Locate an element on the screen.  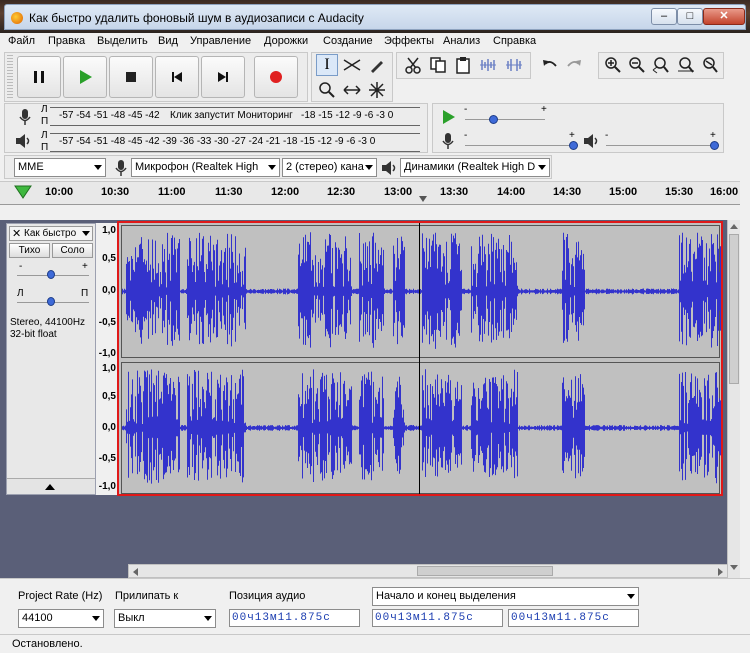
audio-position-field: 00ч13м11.875с is located at coordinates (294, 618).